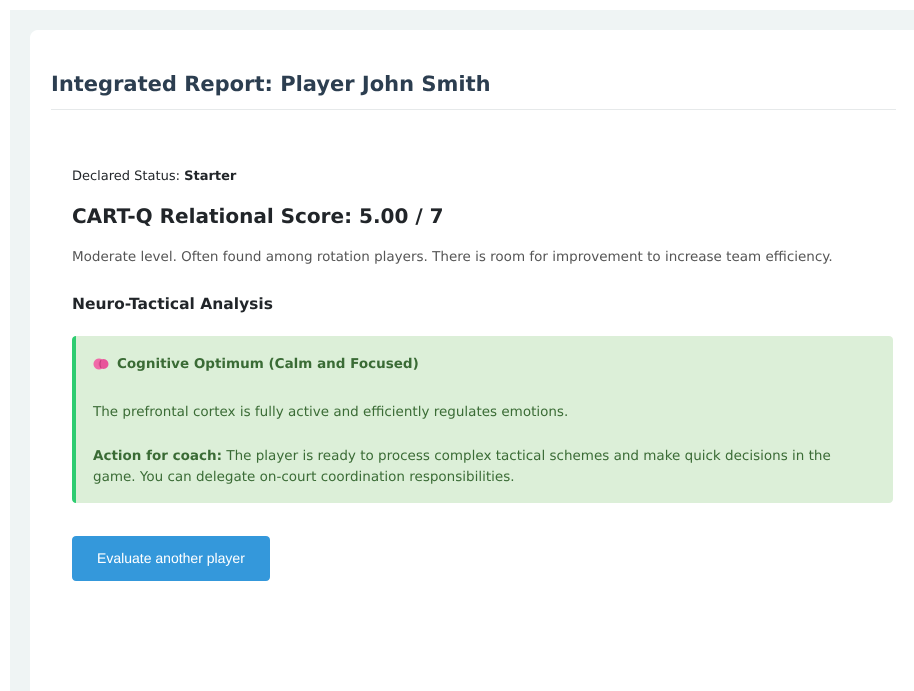  Describe the element at coordinates (453, 257) in the screenshot. I see `score-description: Moderate level. Often found among rotation players. There is room for improvement to increase team efficiency.` at that location.